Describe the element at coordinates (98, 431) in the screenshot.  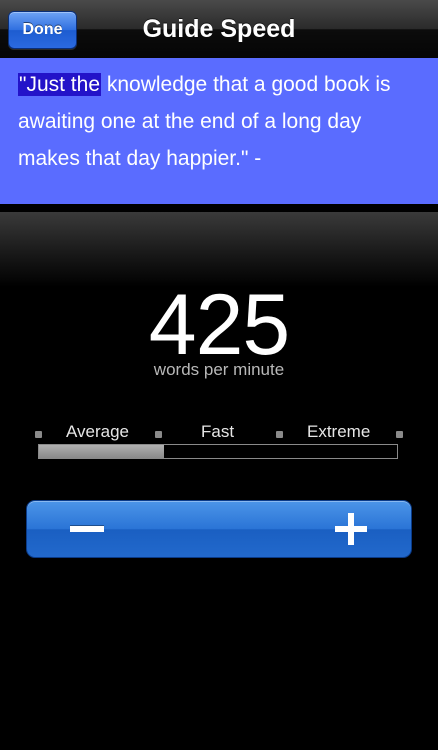
I see `scale-label-average: Average` at that location.